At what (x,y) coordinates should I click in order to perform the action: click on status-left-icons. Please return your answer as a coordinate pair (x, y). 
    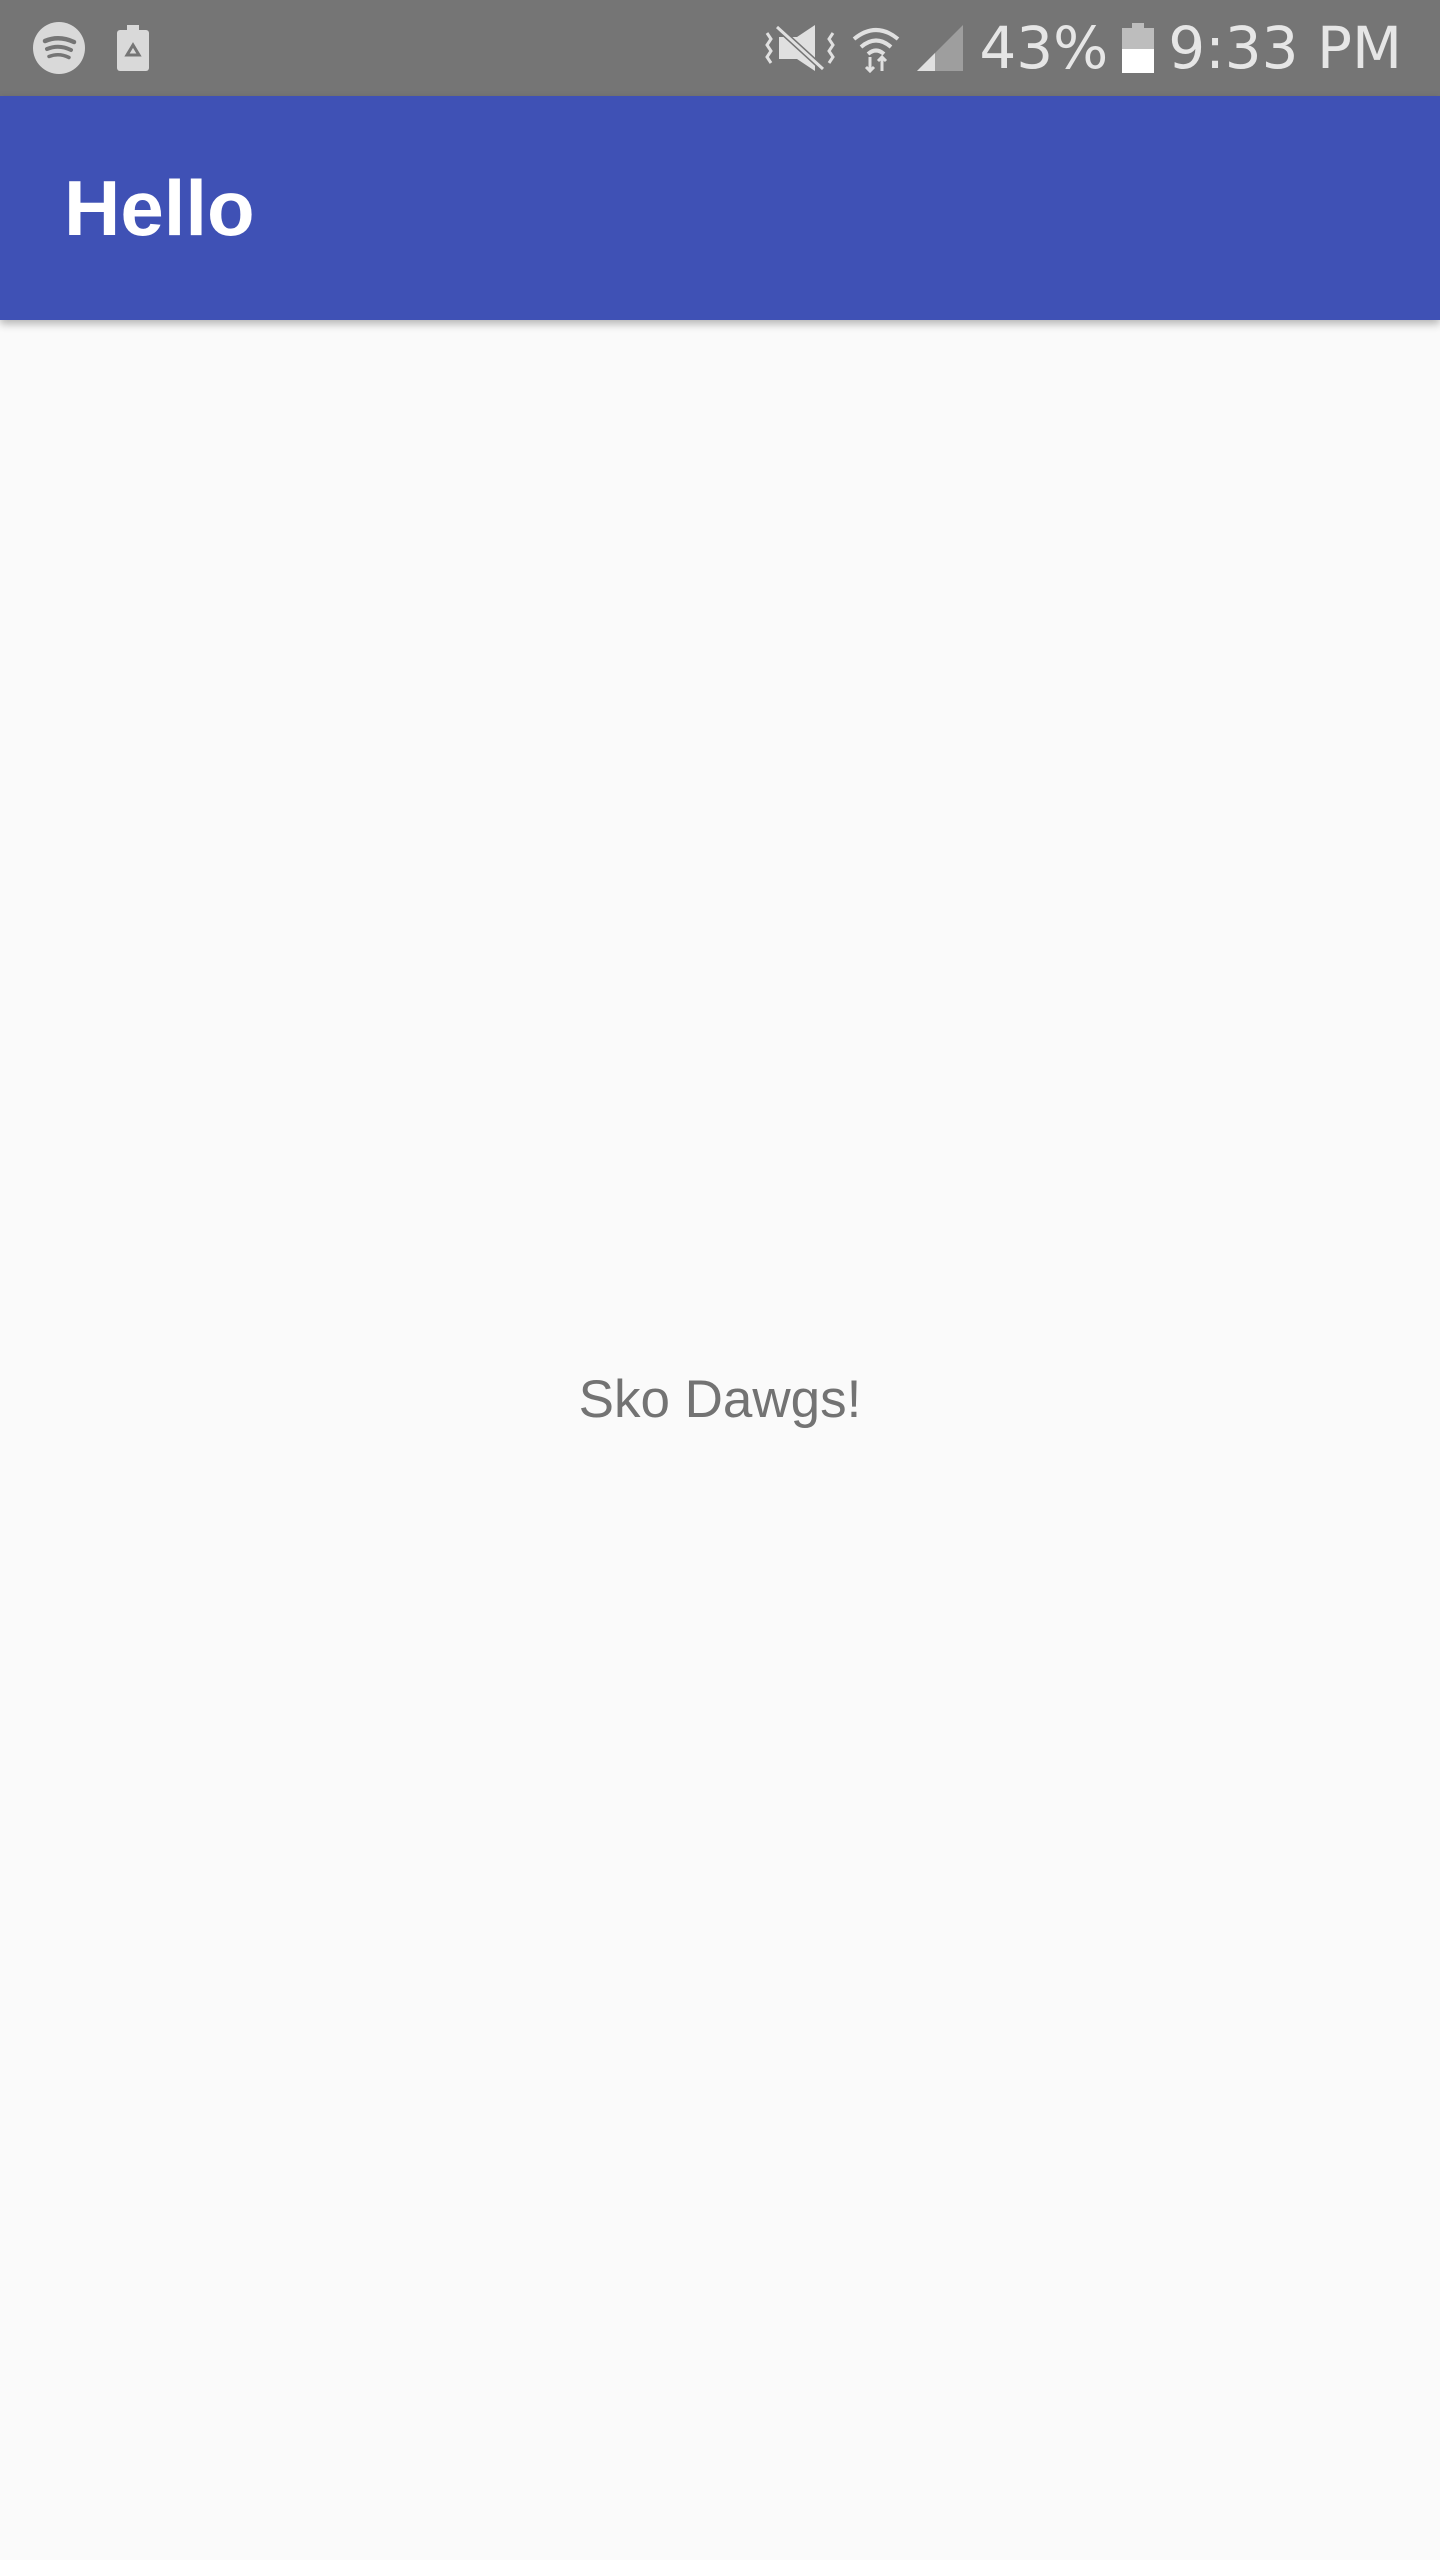
    Looking at the image, I should click on (91, 48).